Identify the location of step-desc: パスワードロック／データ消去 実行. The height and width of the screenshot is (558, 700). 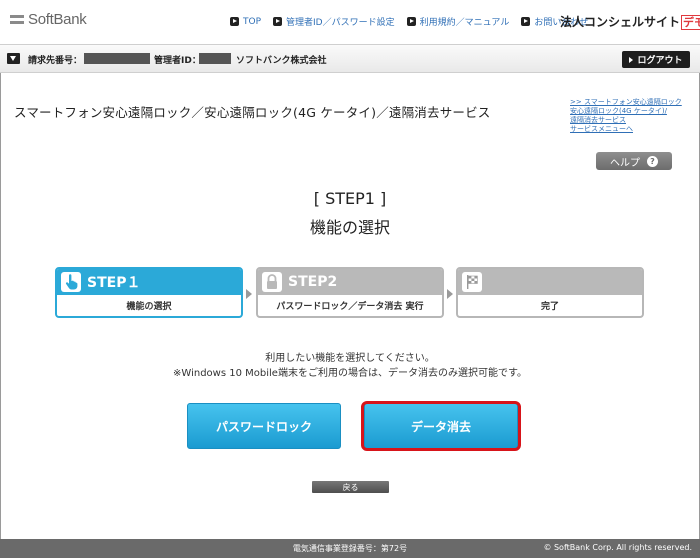
(350, 307).